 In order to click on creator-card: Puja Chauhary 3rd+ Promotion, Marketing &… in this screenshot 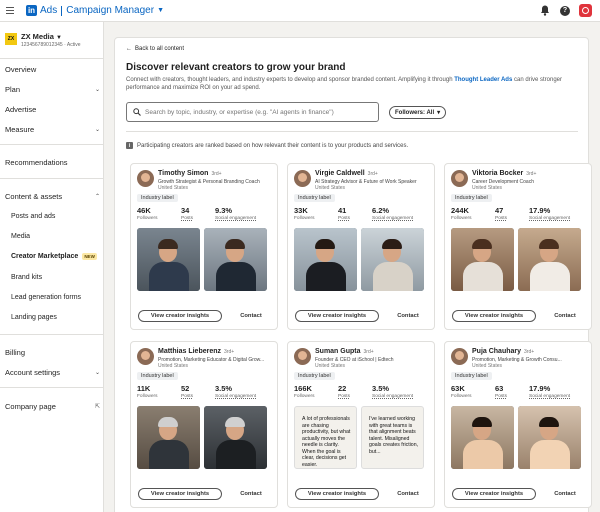, I will do `click(518, 424)`.